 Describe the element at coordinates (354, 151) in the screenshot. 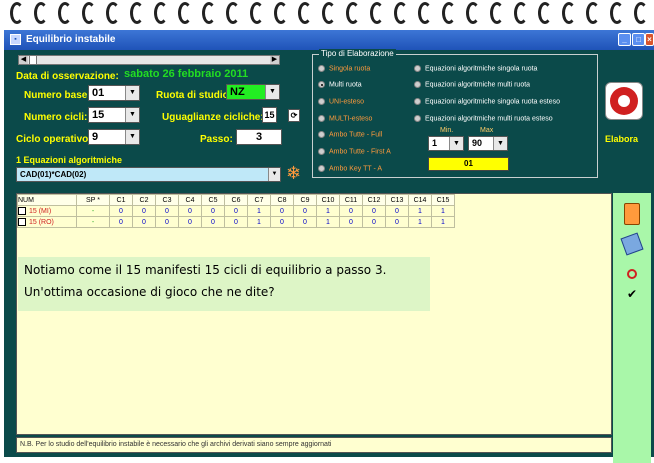

I see `radio-ambo-tutte-first: Ambo Tutte - First A` at that location.